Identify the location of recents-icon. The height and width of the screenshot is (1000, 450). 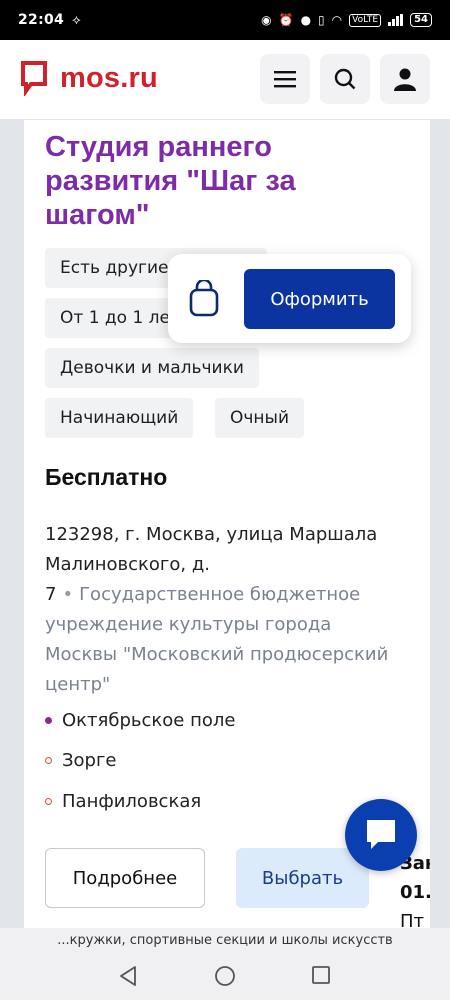
(321, 975).